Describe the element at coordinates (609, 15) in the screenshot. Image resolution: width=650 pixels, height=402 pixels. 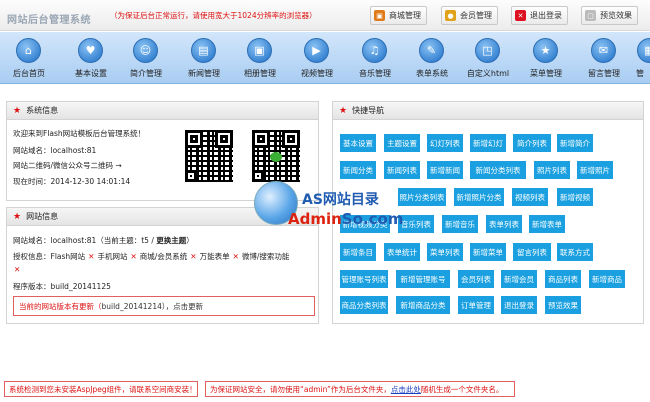
I see `preview-button: ▢ 预览效果` at that location.